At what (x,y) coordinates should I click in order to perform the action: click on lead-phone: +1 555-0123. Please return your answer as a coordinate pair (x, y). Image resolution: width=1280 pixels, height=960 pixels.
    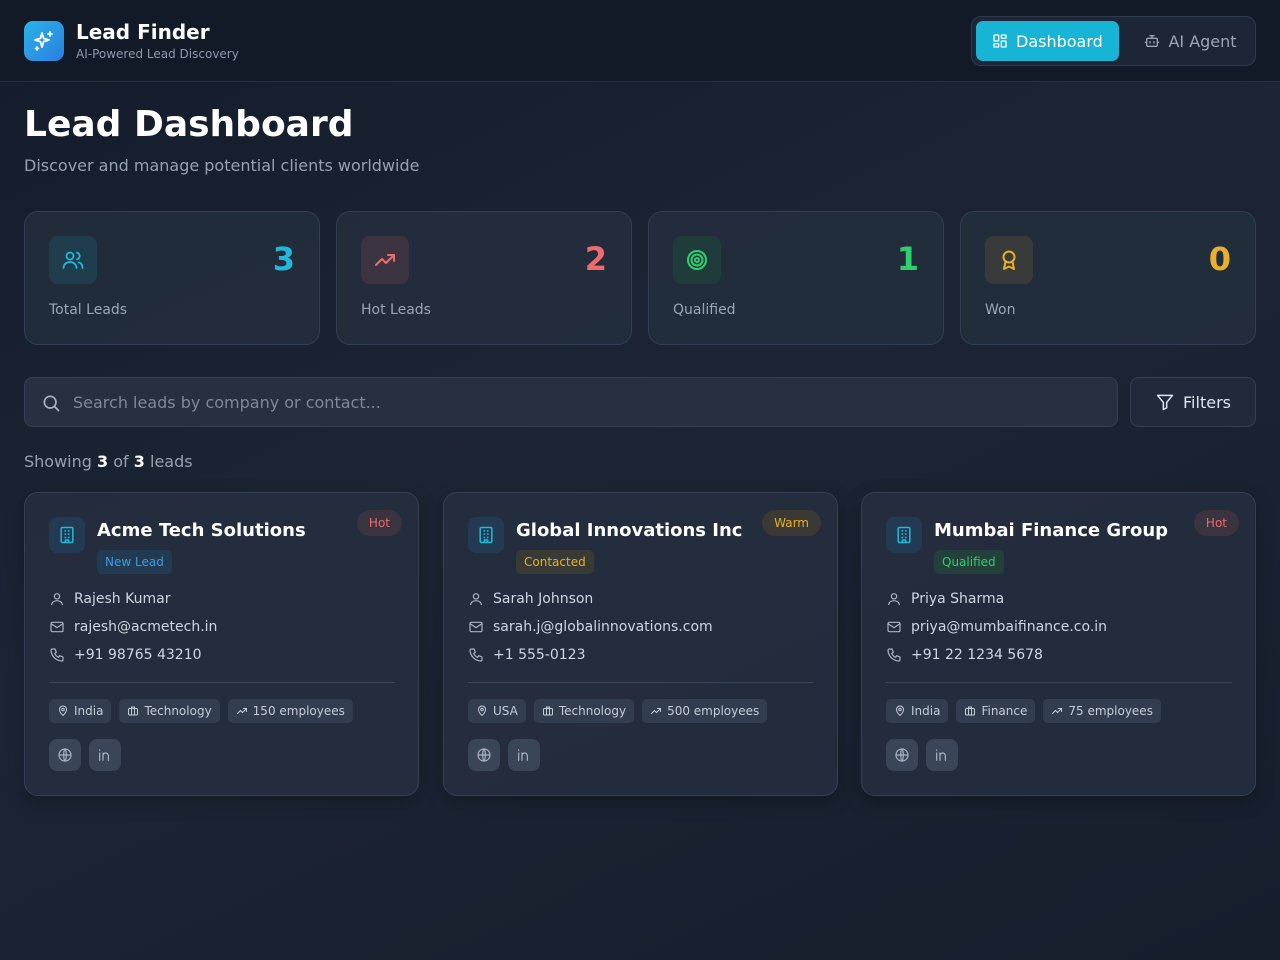
    Looking at the image, I should click on (527, 655).